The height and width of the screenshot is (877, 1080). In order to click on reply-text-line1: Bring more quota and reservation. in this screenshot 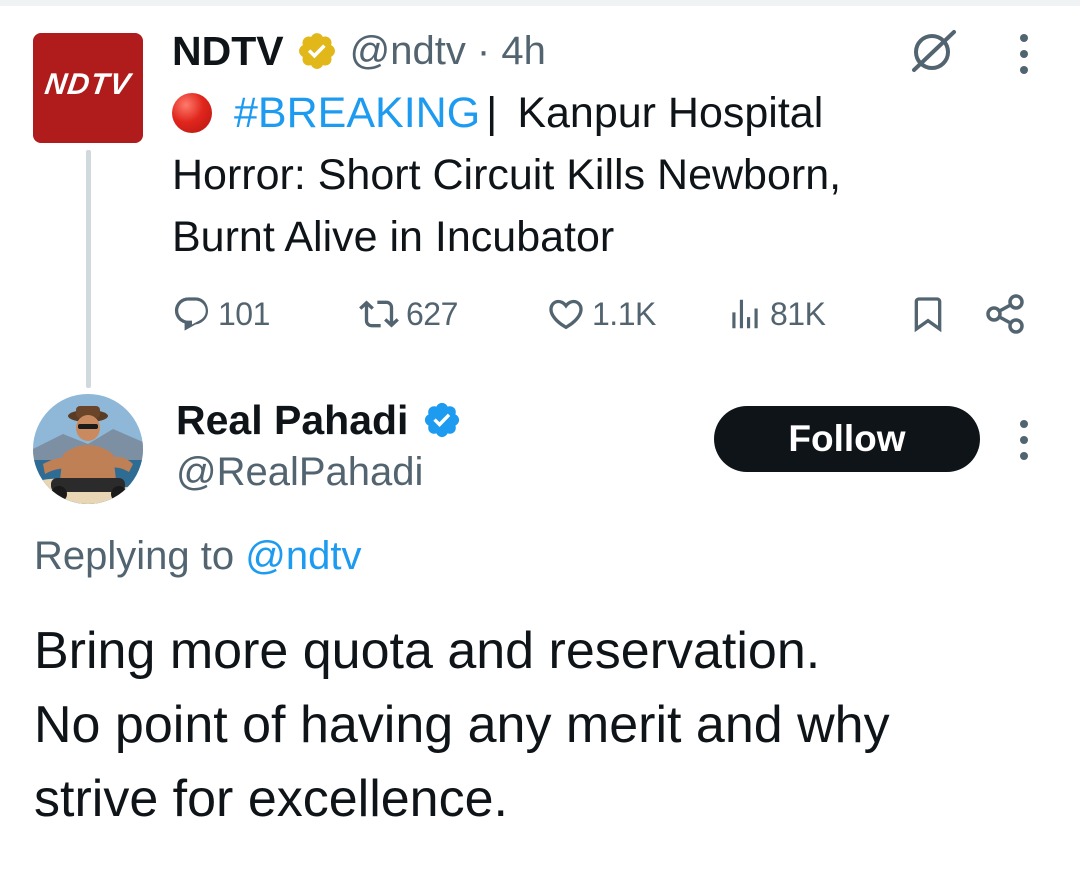, I will do `click(427, 651)`.